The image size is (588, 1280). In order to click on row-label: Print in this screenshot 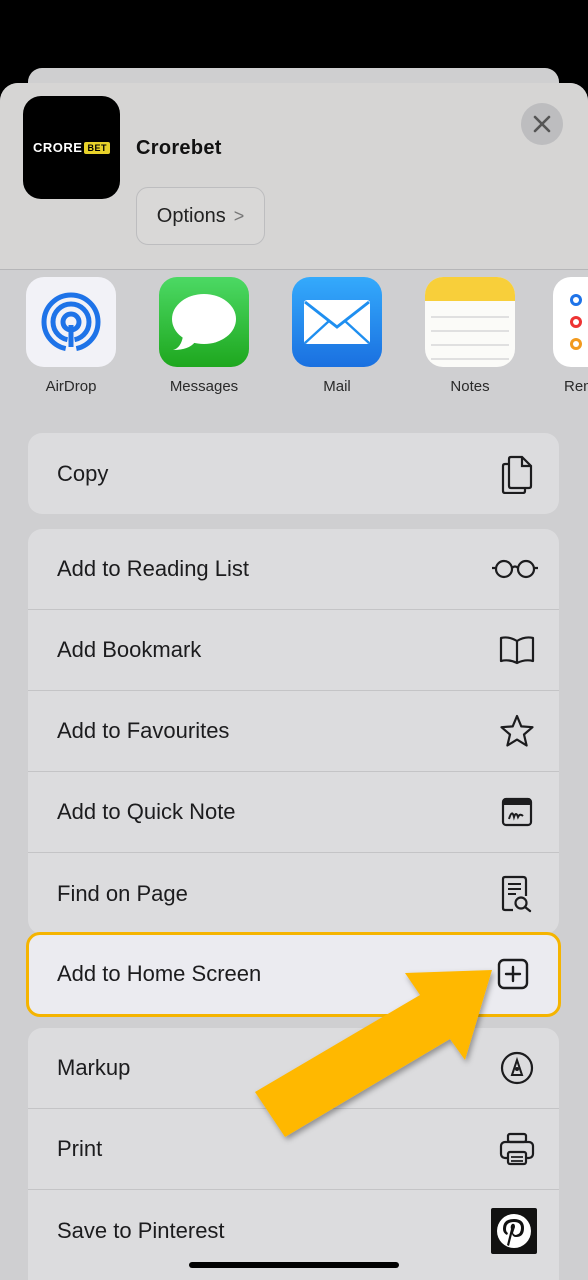, I will do `click(80, 1148)`.